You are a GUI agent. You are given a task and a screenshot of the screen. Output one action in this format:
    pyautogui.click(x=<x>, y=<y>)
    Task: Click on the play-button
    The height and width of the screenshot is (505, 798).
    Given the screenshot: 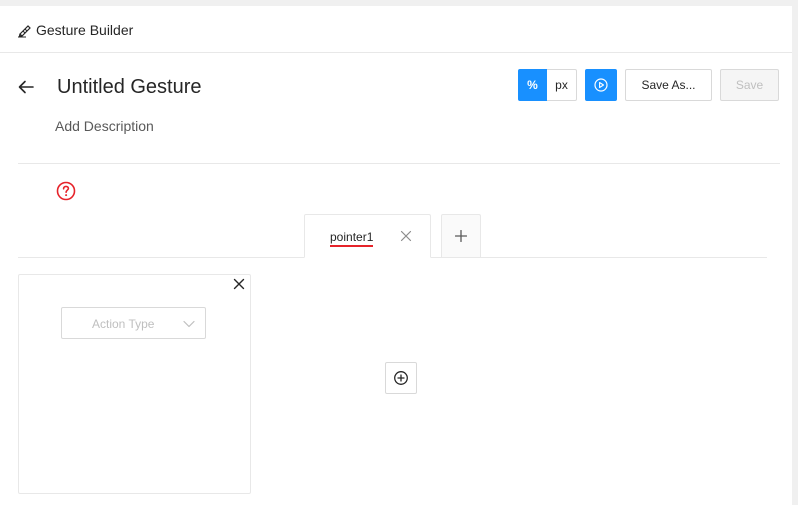 What is the action you would take?
    pyautogui.click(x=601, y=85)
    